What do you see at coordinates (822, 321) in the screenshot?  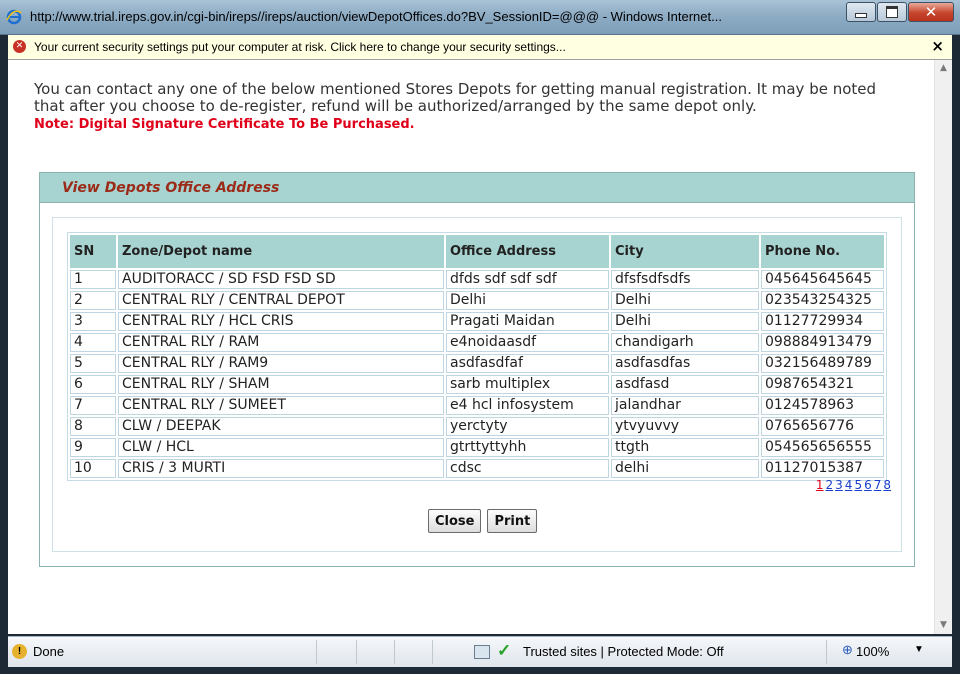 I see `cell-phone: 01127729934` at bounding box center [822, 321].